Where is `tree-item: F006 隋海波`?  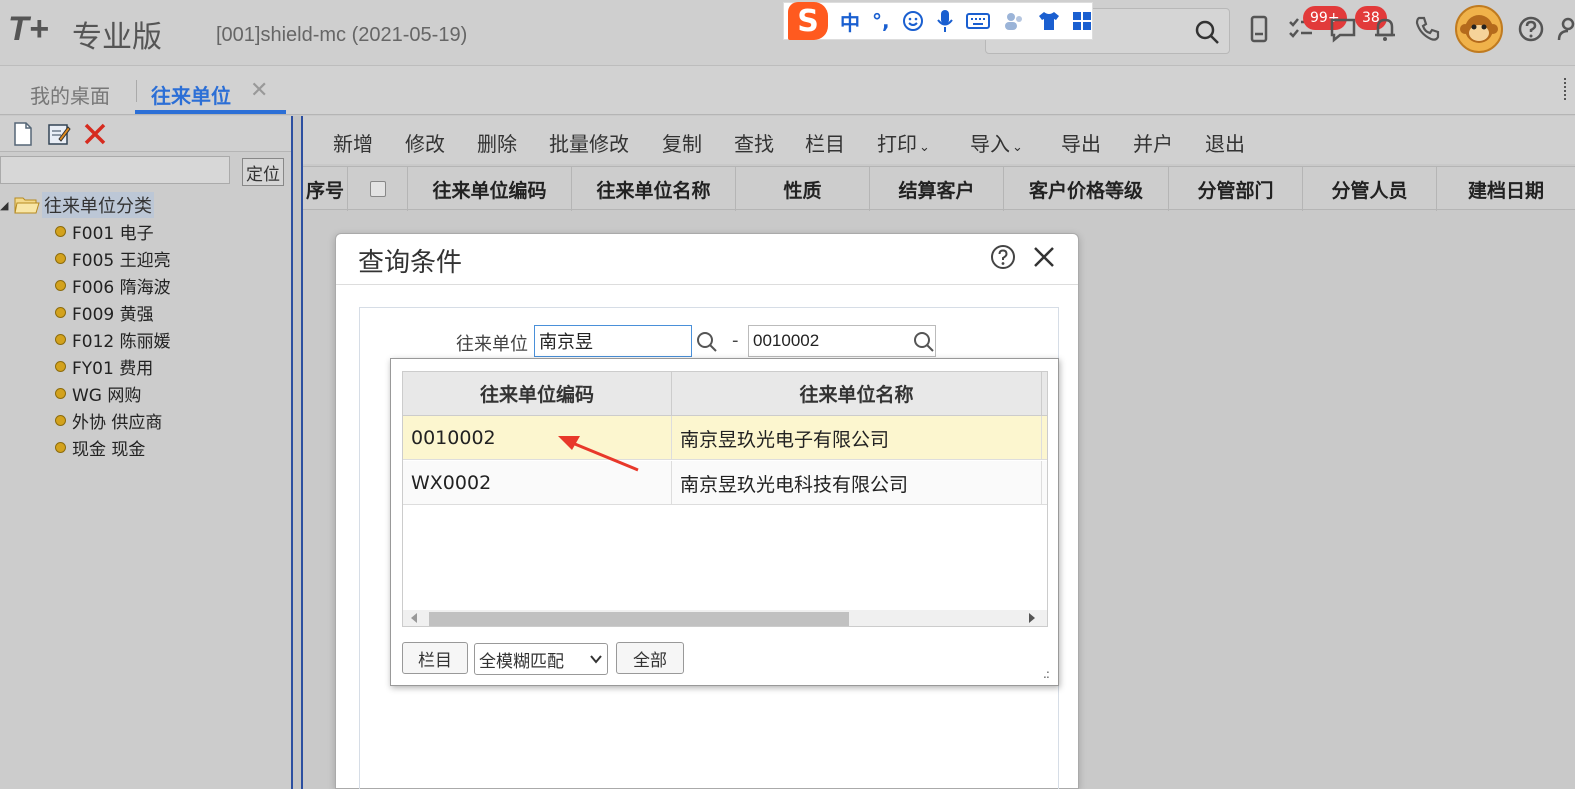 tree-item: F006 隋海波 is located at coordinates (113, 285).